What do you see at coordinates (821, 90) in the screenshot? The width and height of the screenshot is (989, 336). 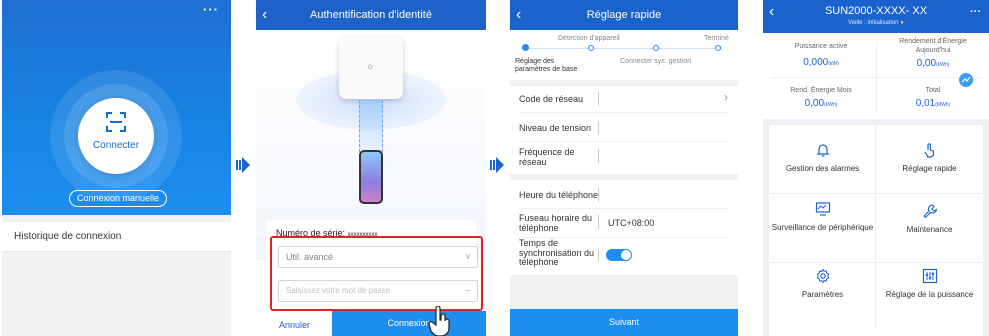 I see `stat-label: Rend. Énergie Mois` at bounding box center [821, 90].